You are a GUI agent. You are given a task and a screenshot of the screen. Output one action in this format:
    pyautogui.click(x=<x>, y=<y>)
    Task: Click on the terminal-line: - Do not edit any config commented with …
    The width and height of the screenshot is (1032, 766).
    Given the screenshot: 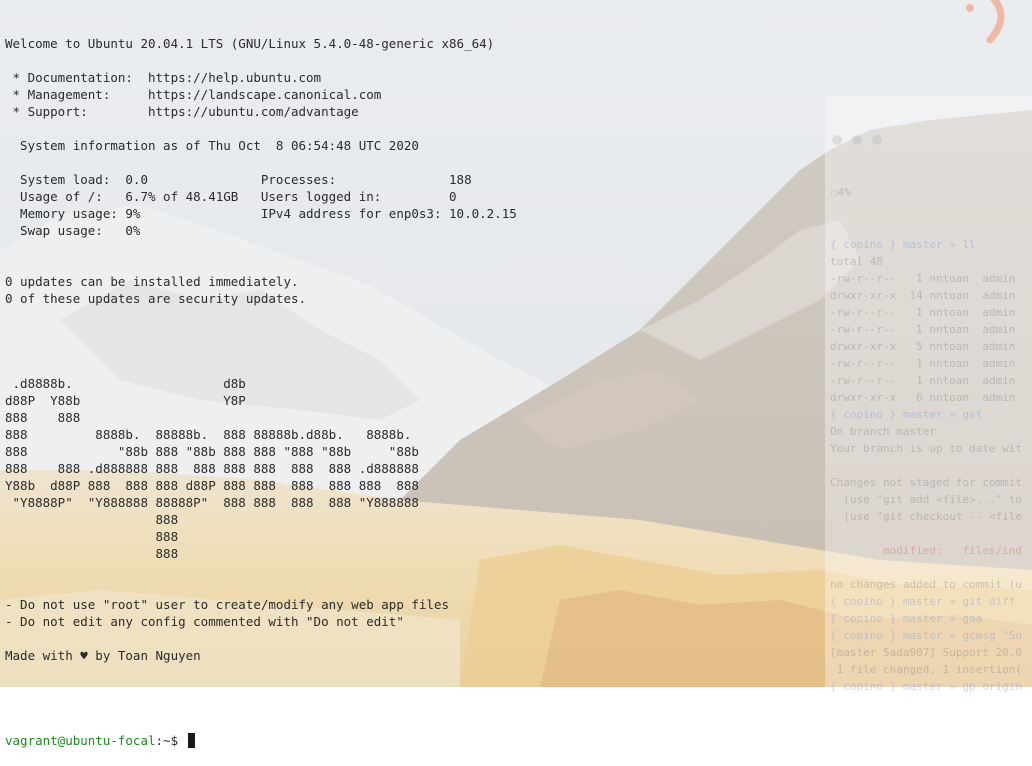 What is the action you would take?
    pyautogui.click(x=204, y=621)
    